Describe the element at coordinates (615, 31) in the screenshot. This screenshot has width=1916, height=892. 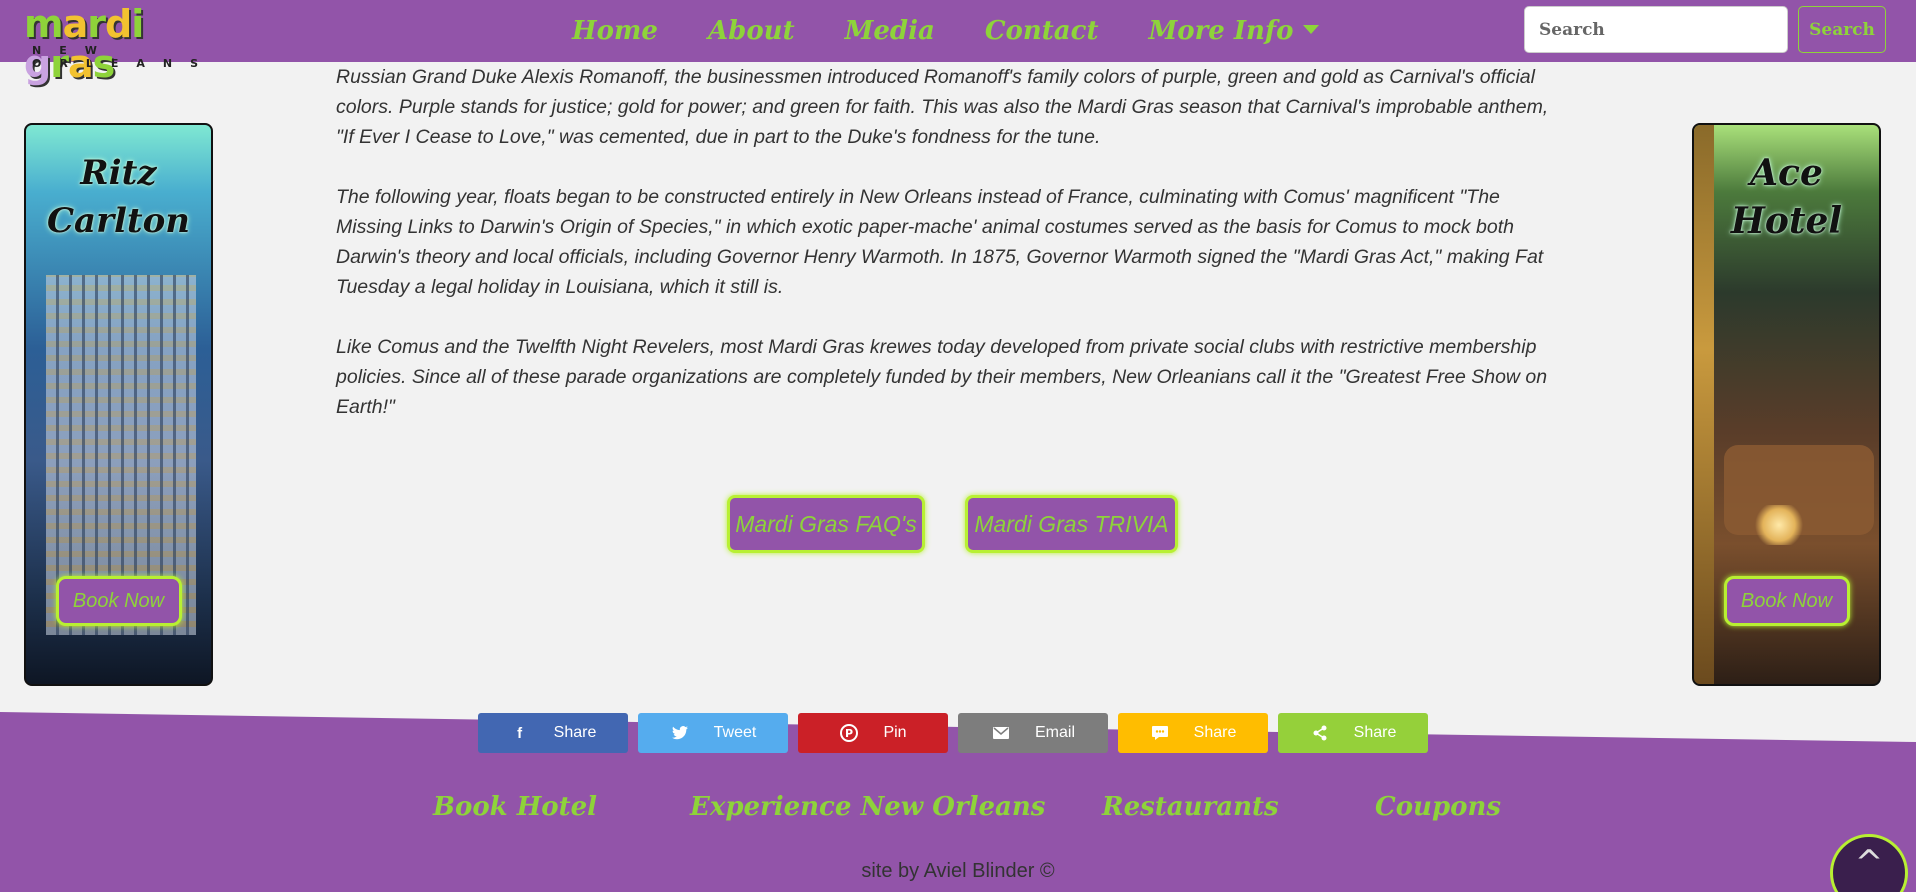
I see `nav-home: Home` at that location.